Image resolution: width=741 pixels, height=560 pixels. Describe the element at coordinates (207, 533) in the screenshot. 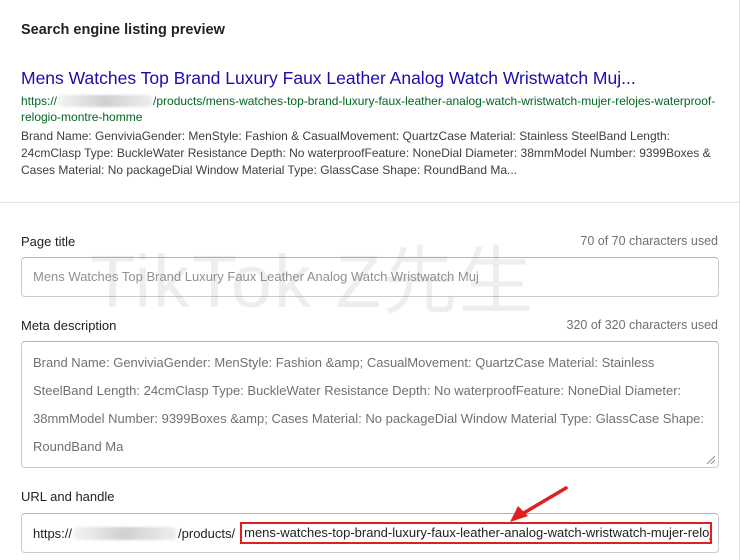

I see `url-prefix-end: /products/` at that location.